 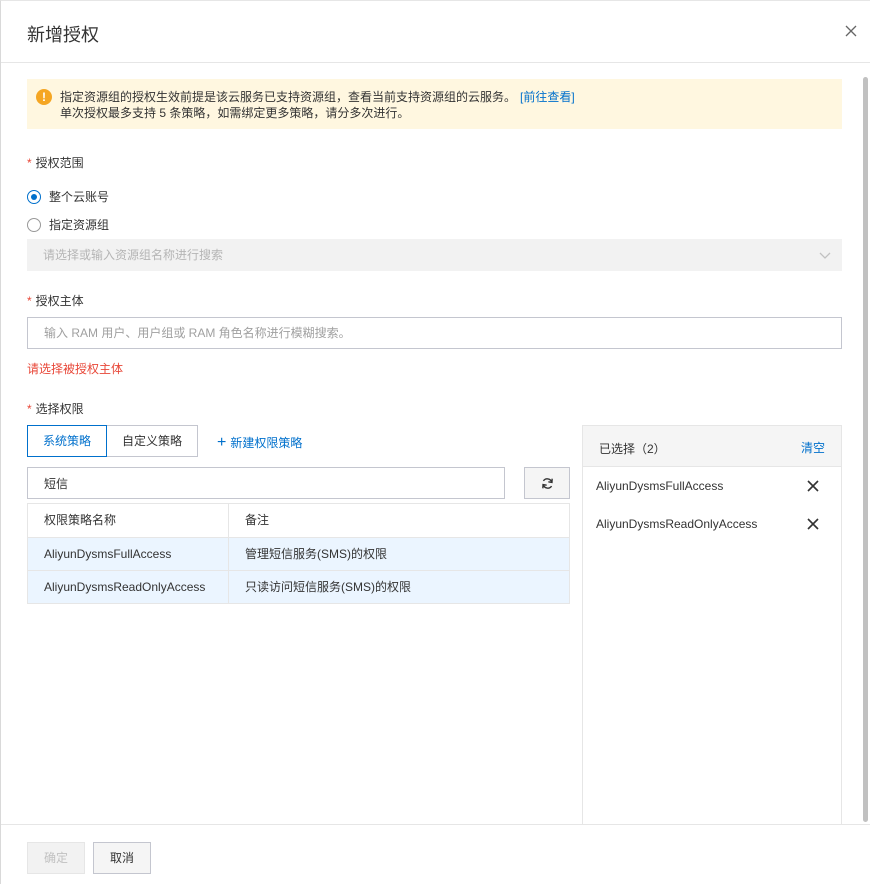 I want to click on selected-item-label: AliyunDysmsReadOnlyAccess, so click(x=677, y=524).